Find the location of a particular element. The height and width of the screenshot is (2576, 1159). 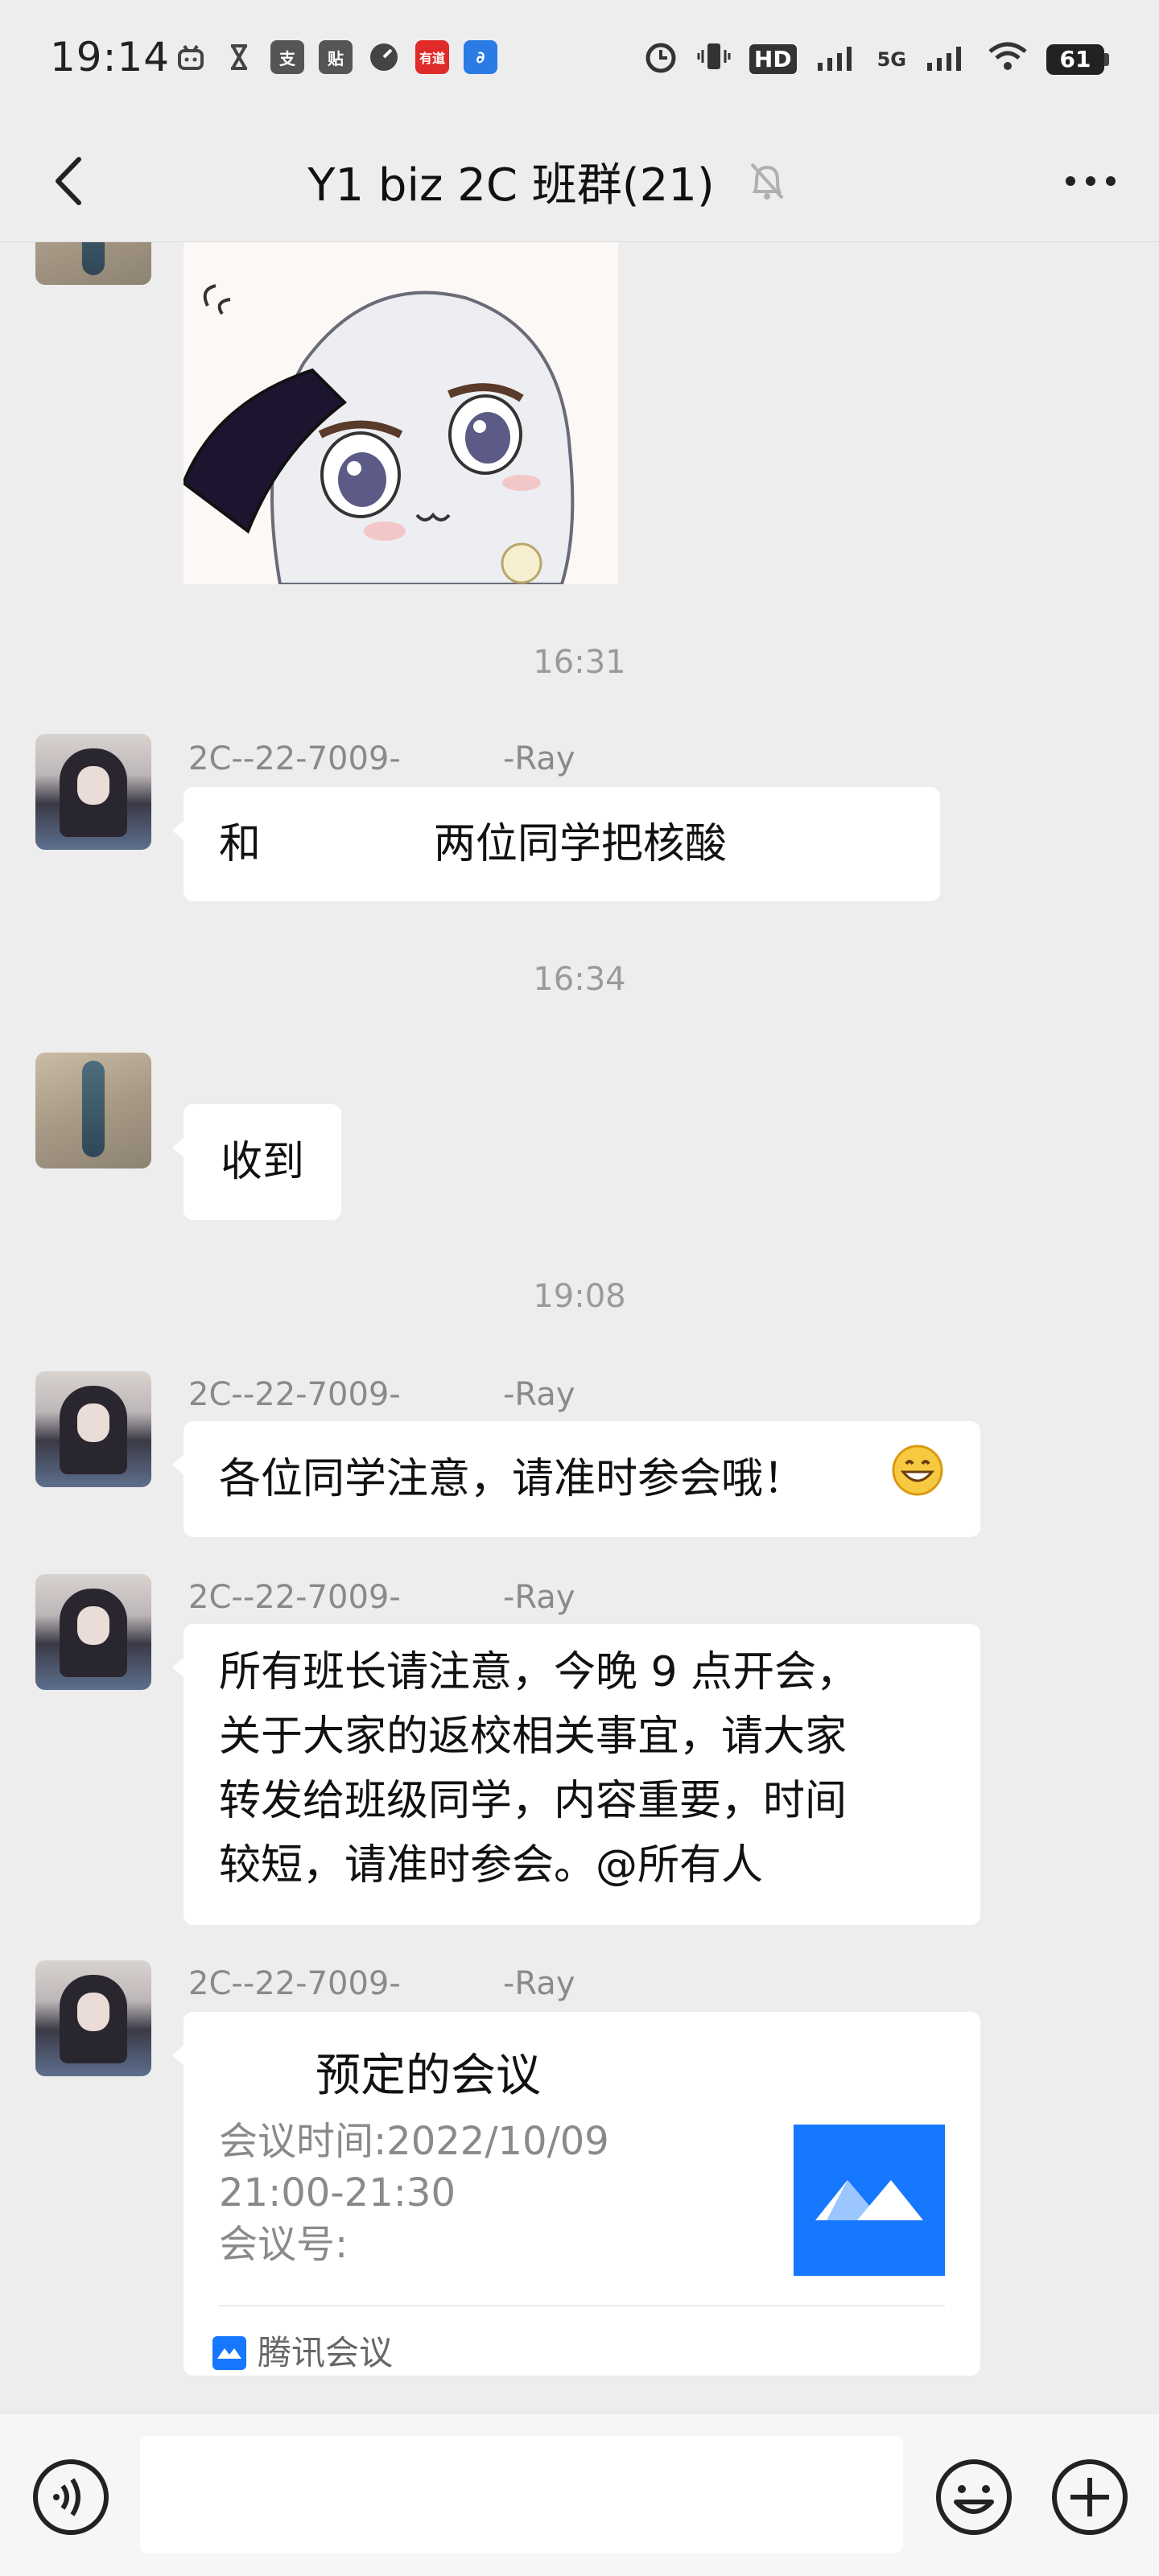

alipay-icon: 支 is located at coordinates (287, 57).